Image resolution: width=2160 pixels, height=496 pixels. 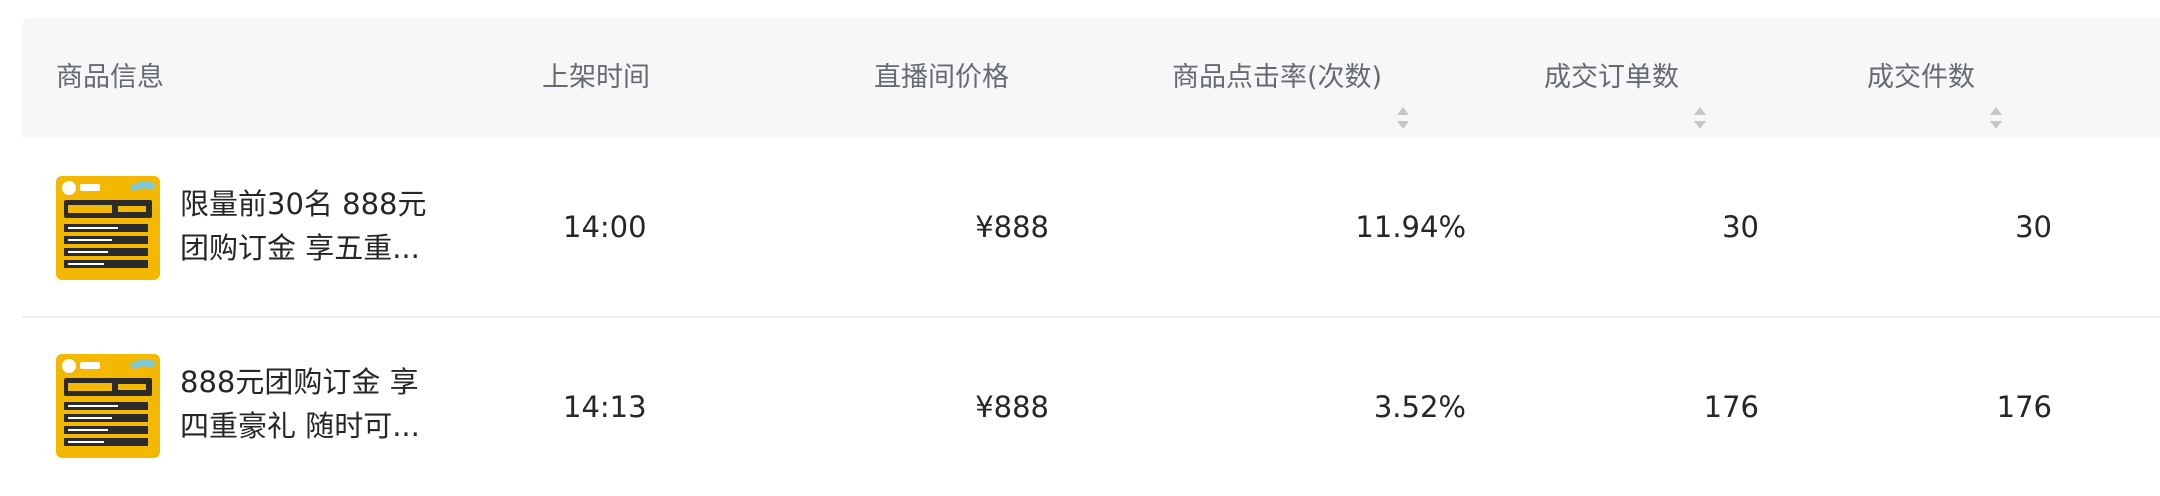 I want to click on col-header-items-label: 成交件数, so click(x=1921, y=77).